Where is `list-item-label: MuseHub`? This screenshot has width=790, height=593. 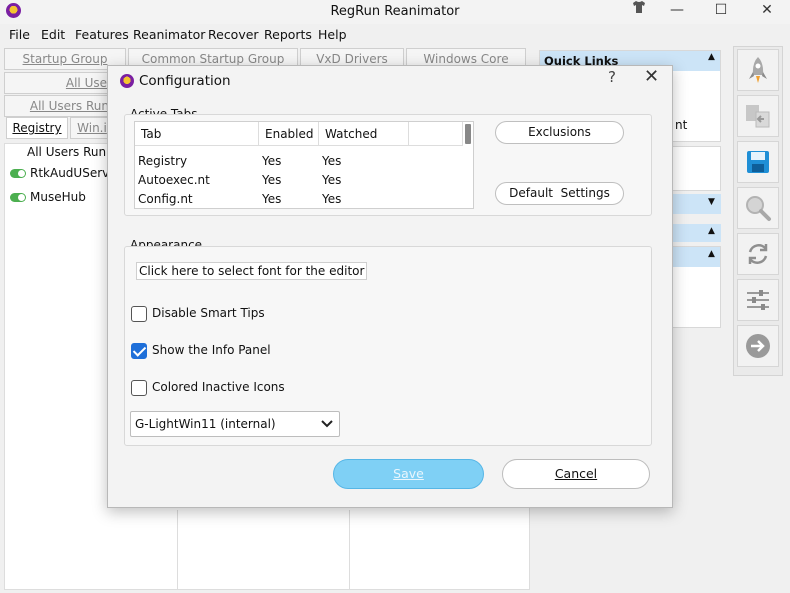 list-item-label: MuseHub is located at coordinates (58, 197).